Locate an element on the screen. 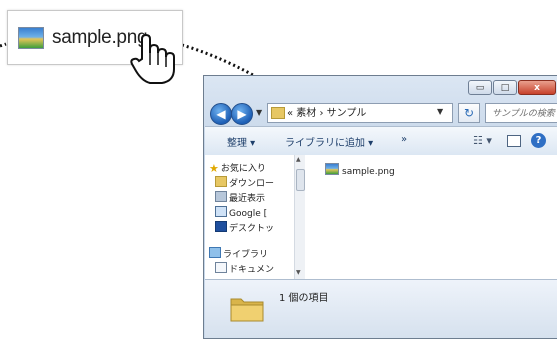 This screenshot has width=557, height=339. file-name: sample.png is located at coordinates (368, 172).